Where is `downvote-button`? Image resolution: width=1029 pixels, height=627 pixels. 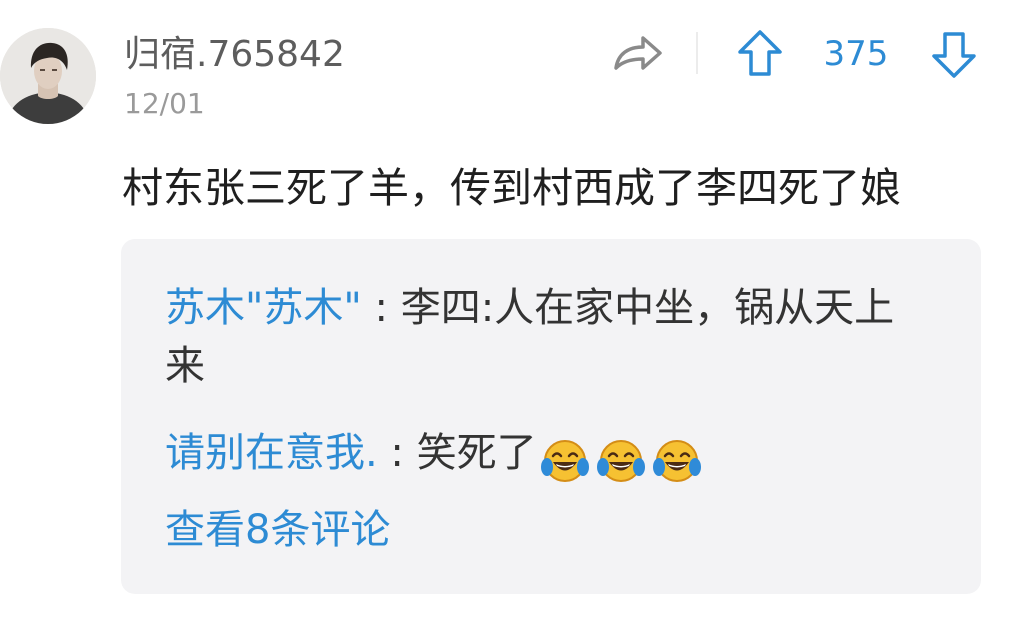
downvote-button is located at coordinates (954, 54).